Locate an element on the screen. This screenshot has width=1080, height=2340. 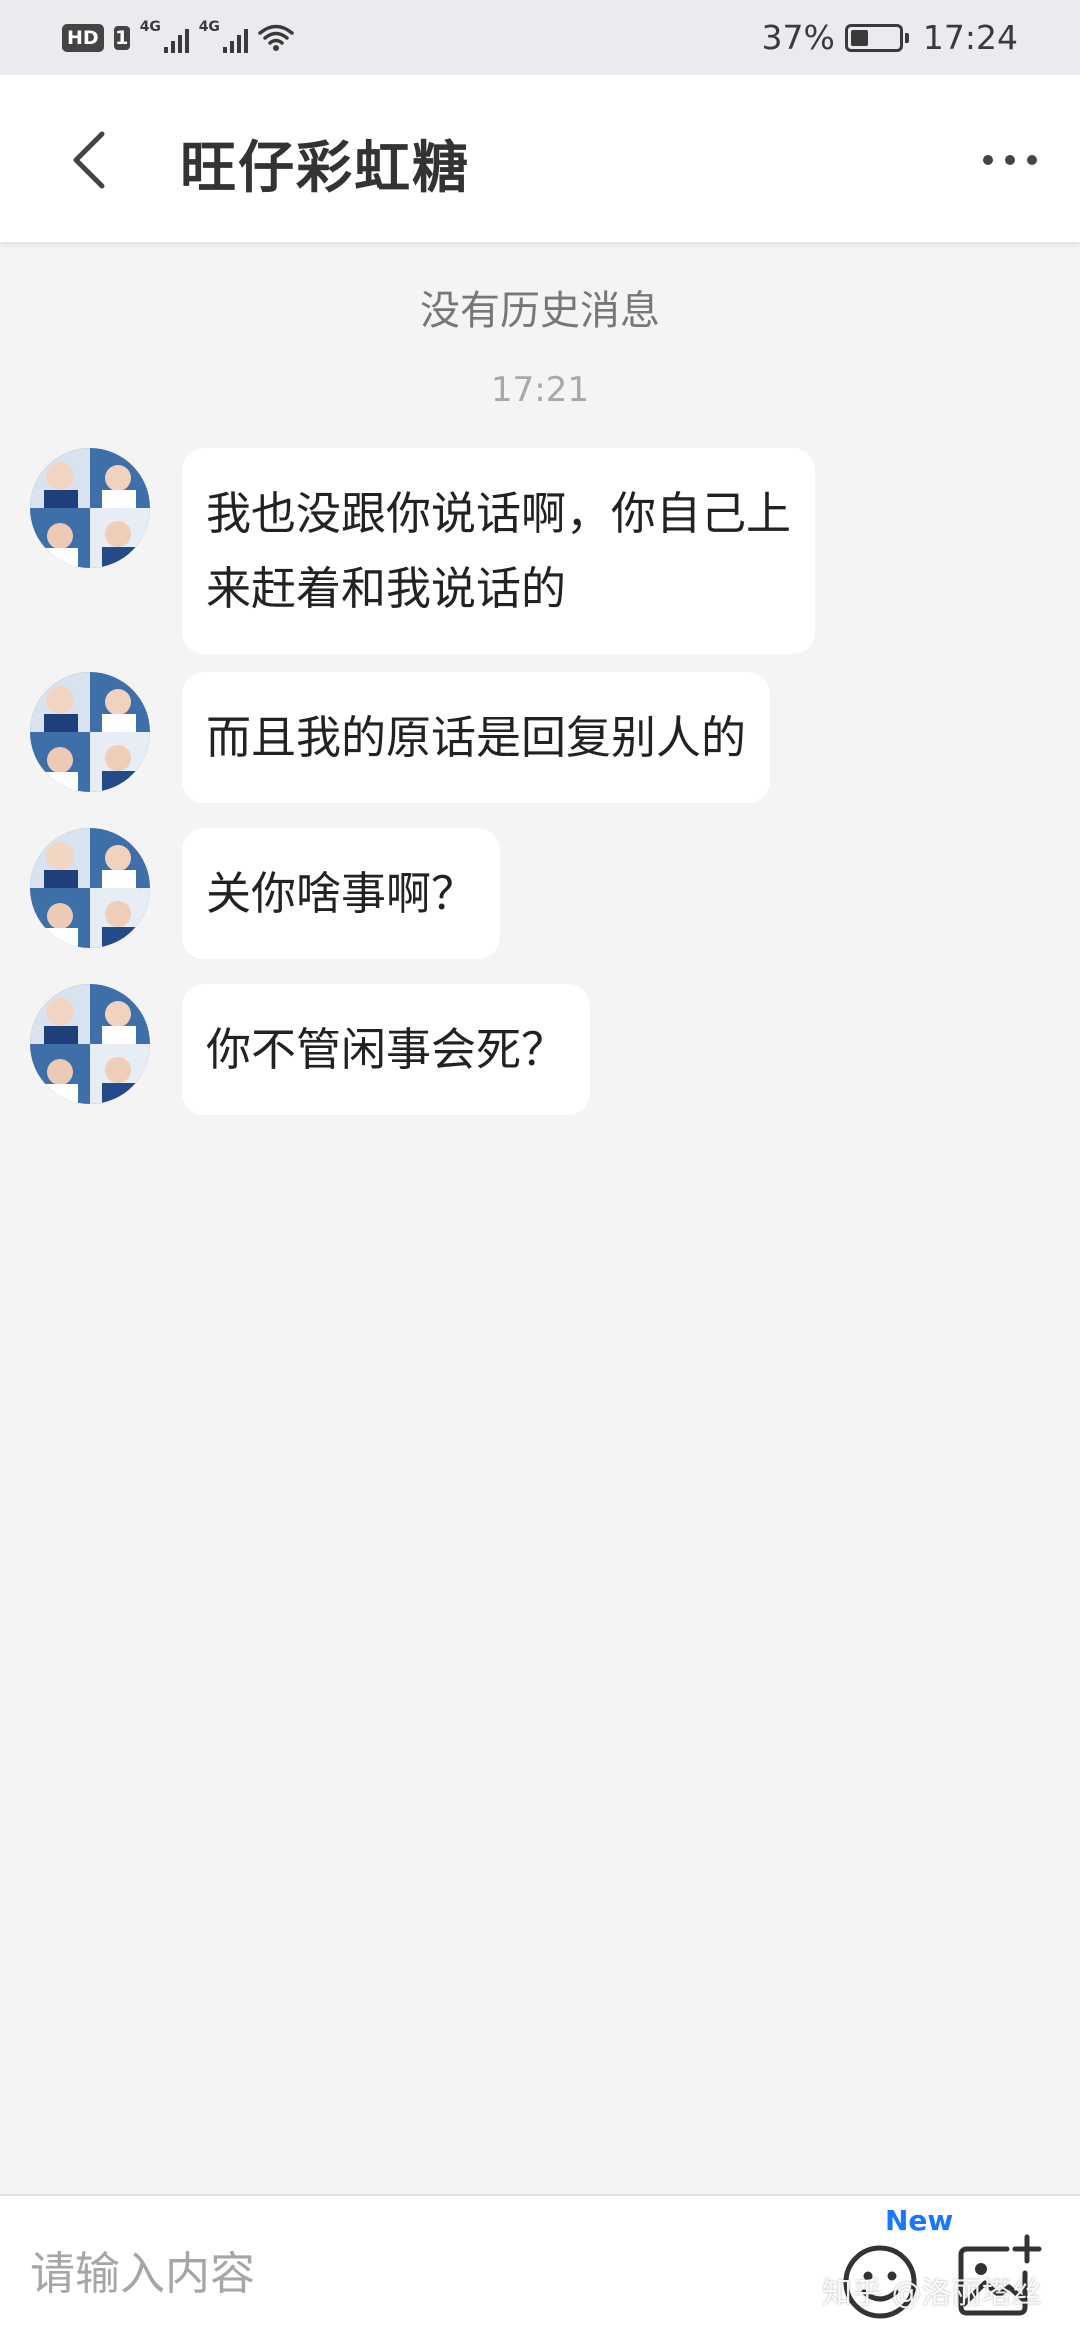
message-text: 来赶着和我说话的 is located at coordinates (386, 588).